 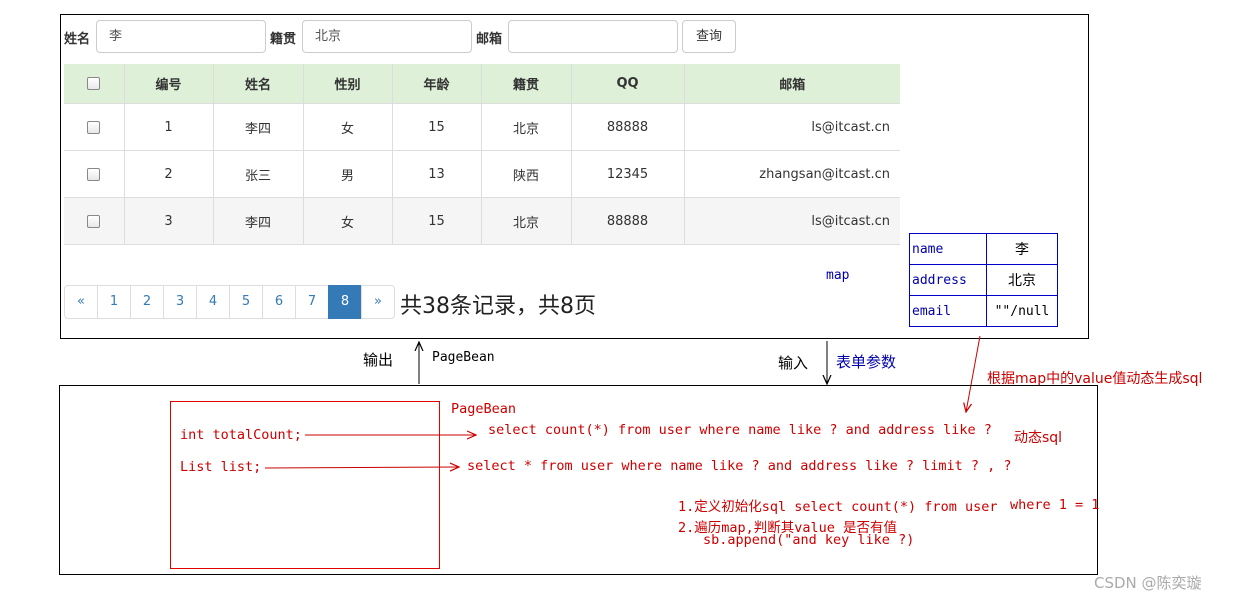 I want to click on field-list: List list;, so click(x=221, y=467).